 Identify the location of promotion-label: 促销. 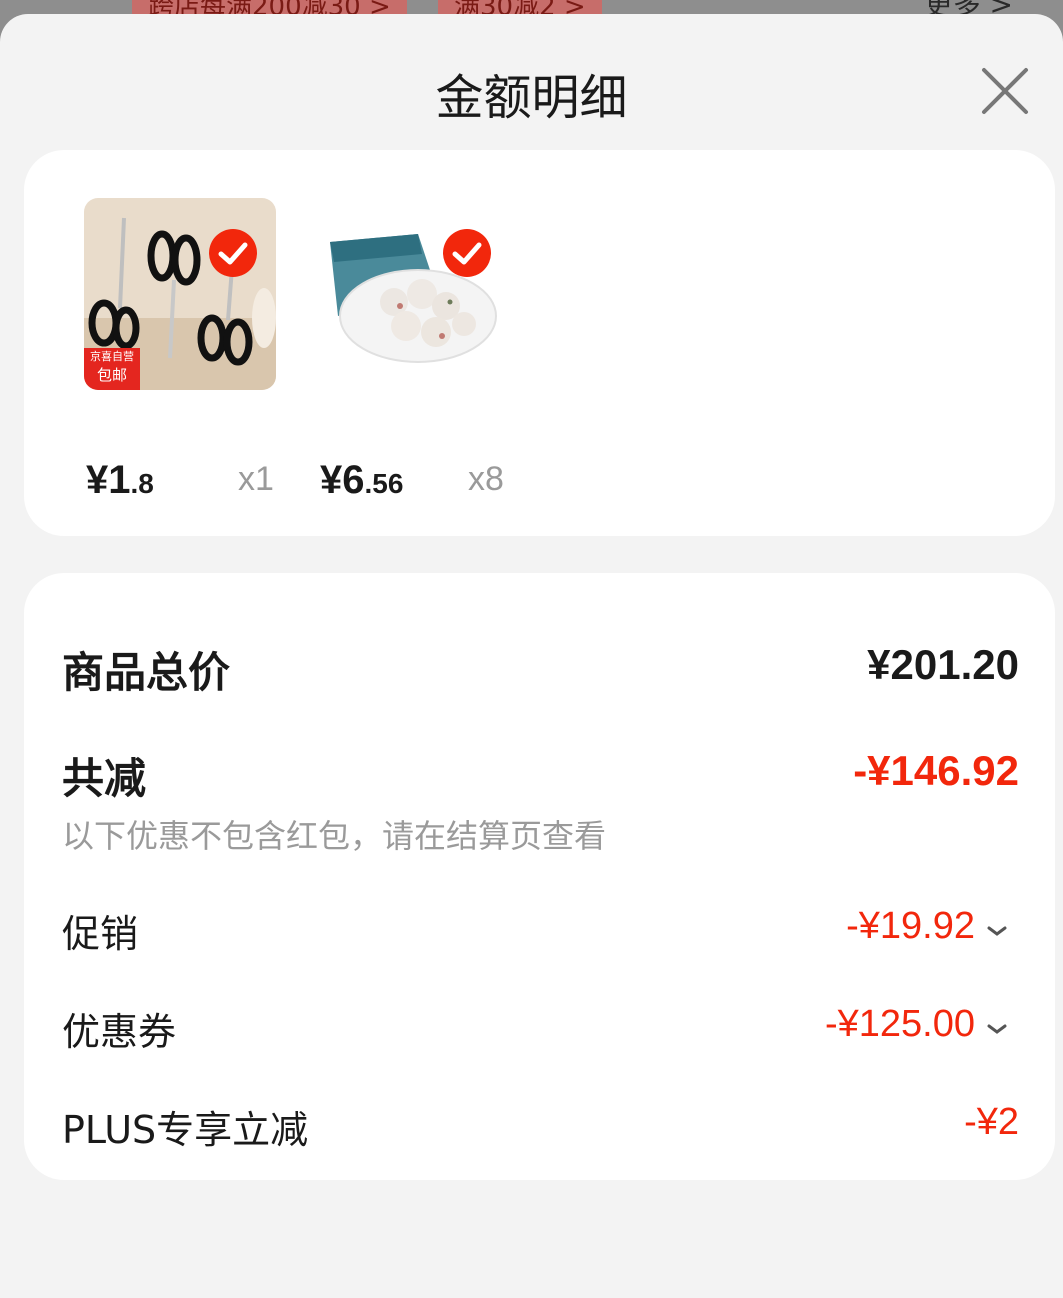
(100, 934).